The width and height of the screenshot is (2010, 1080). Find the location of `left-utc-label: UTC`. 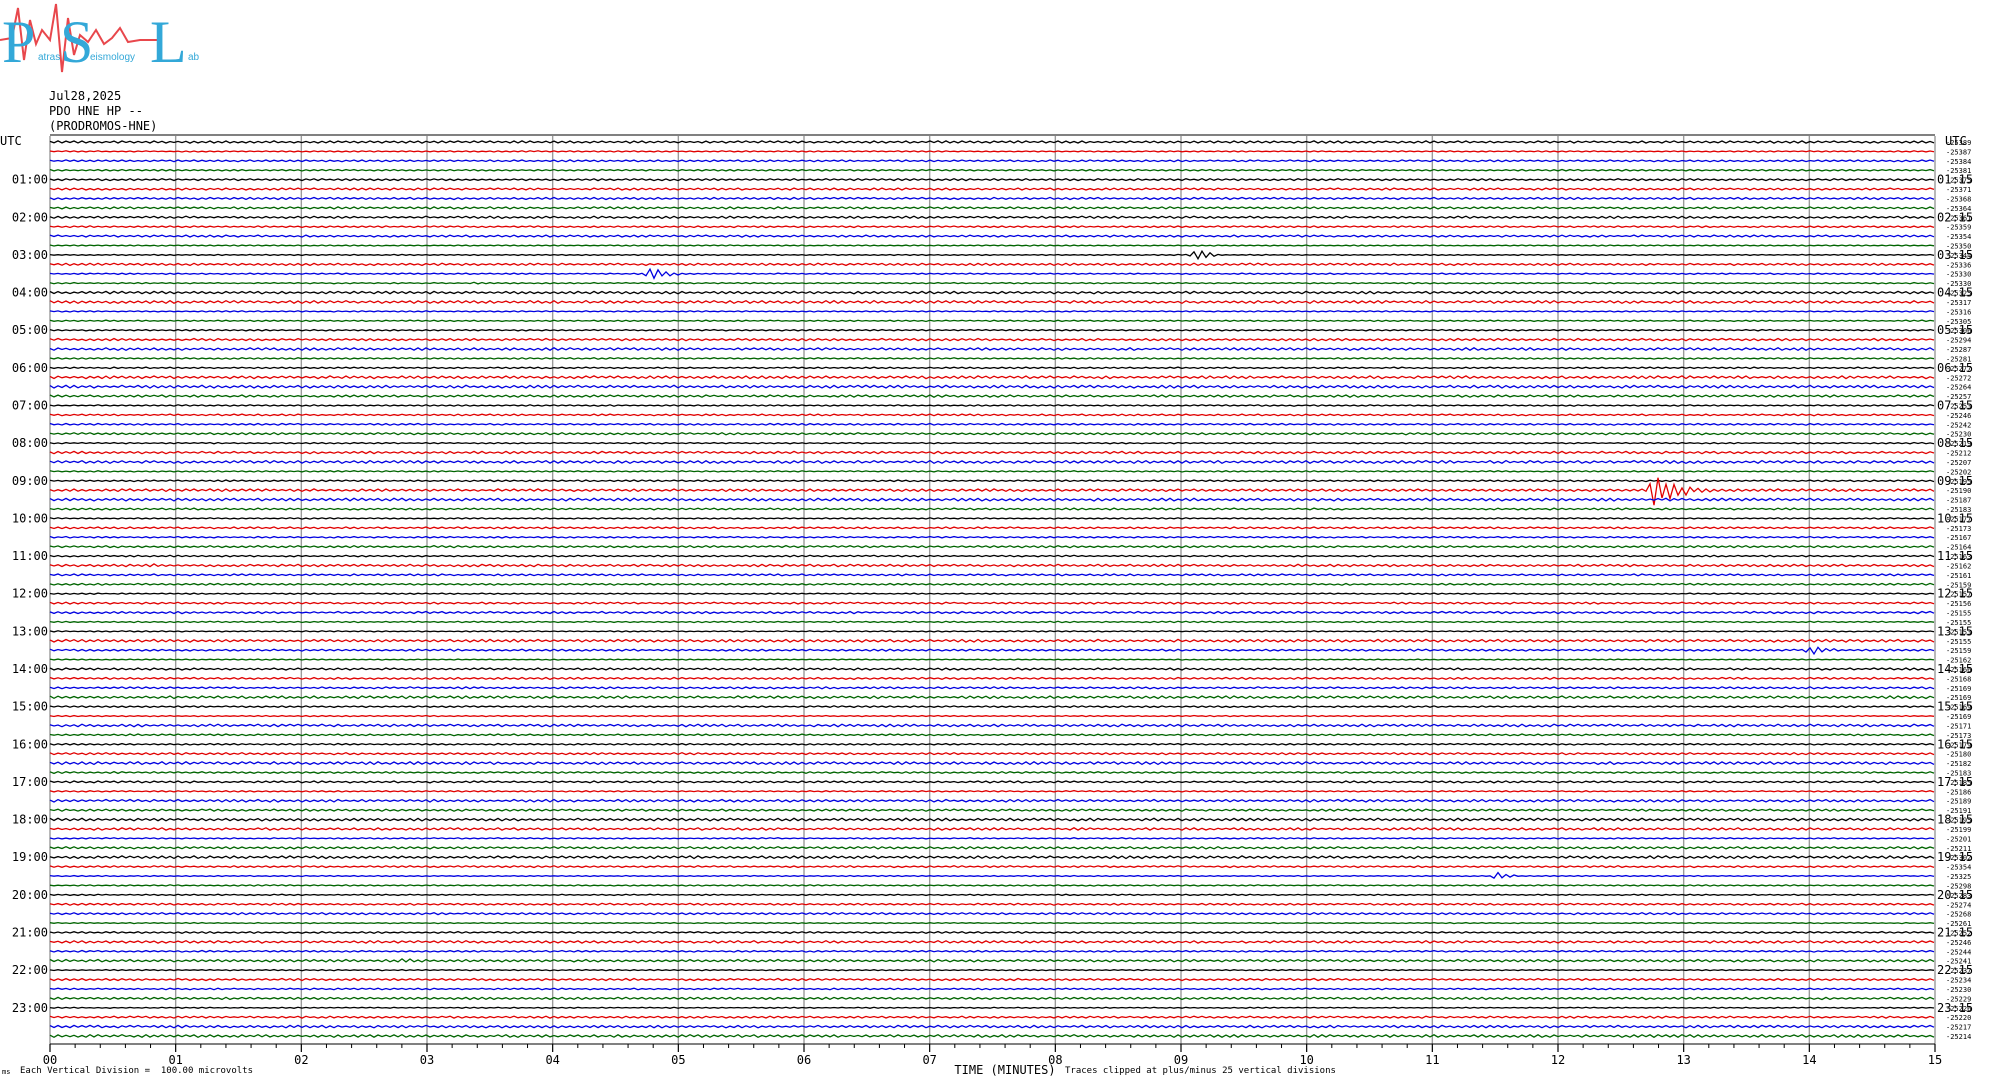

left-utc-label: UTC is located at coordinates (11, 141).